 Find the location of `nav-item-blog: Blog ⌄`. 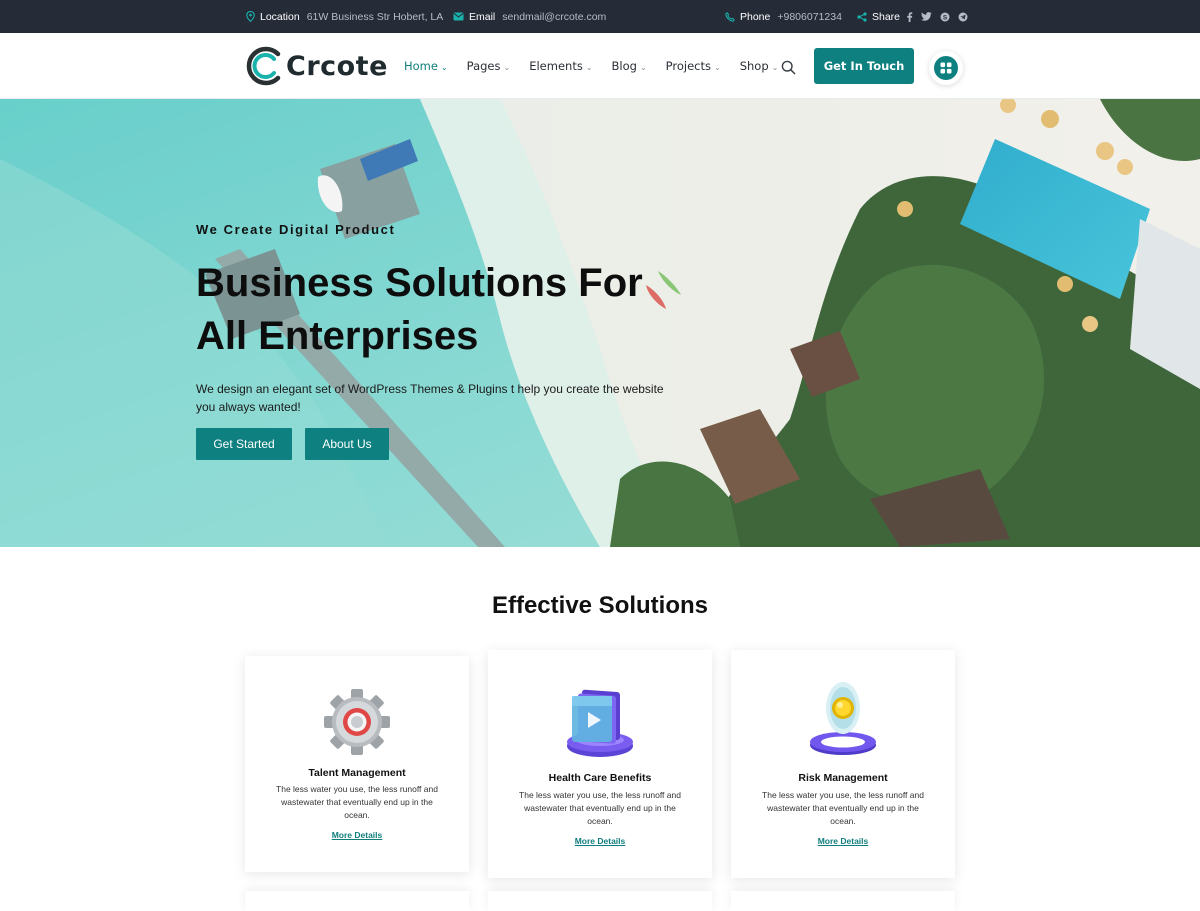

nav-item-blog: Blog ⌄ is located at coordinates (629, 66).